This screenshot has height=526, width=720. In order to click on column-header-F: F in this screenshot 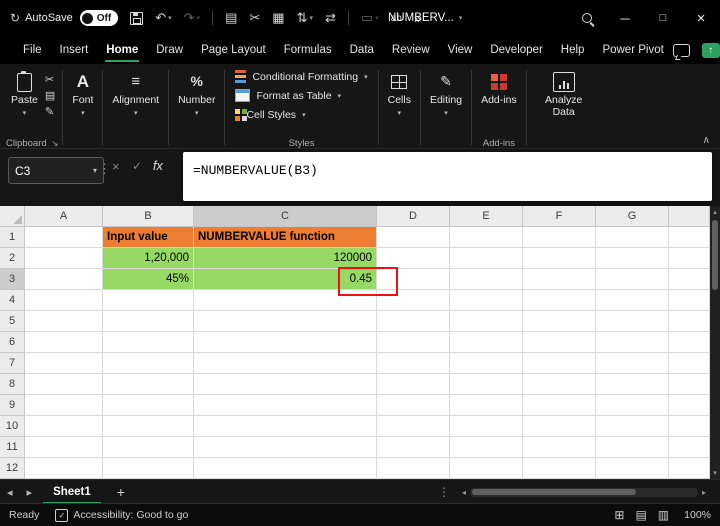, I will do `click(559, 216)`.